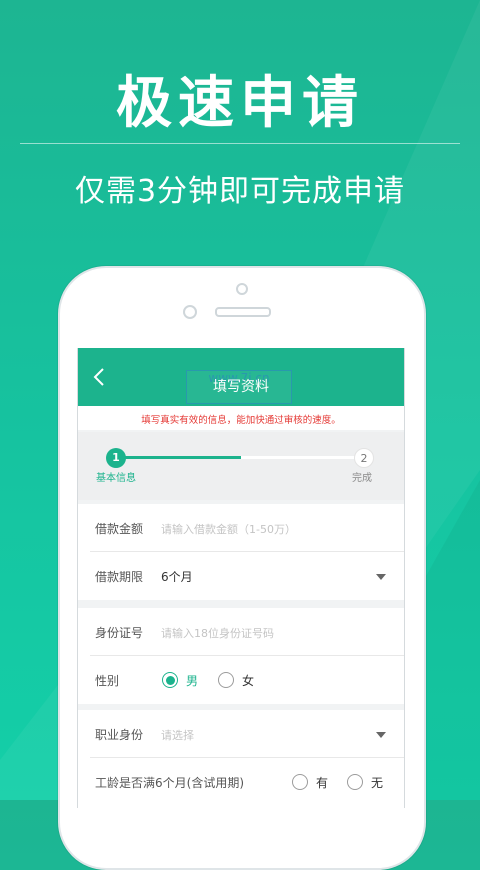  Describe the element at coordinates (300, 782) in the screenshot. I see `tenure-yes-radio` at that location.